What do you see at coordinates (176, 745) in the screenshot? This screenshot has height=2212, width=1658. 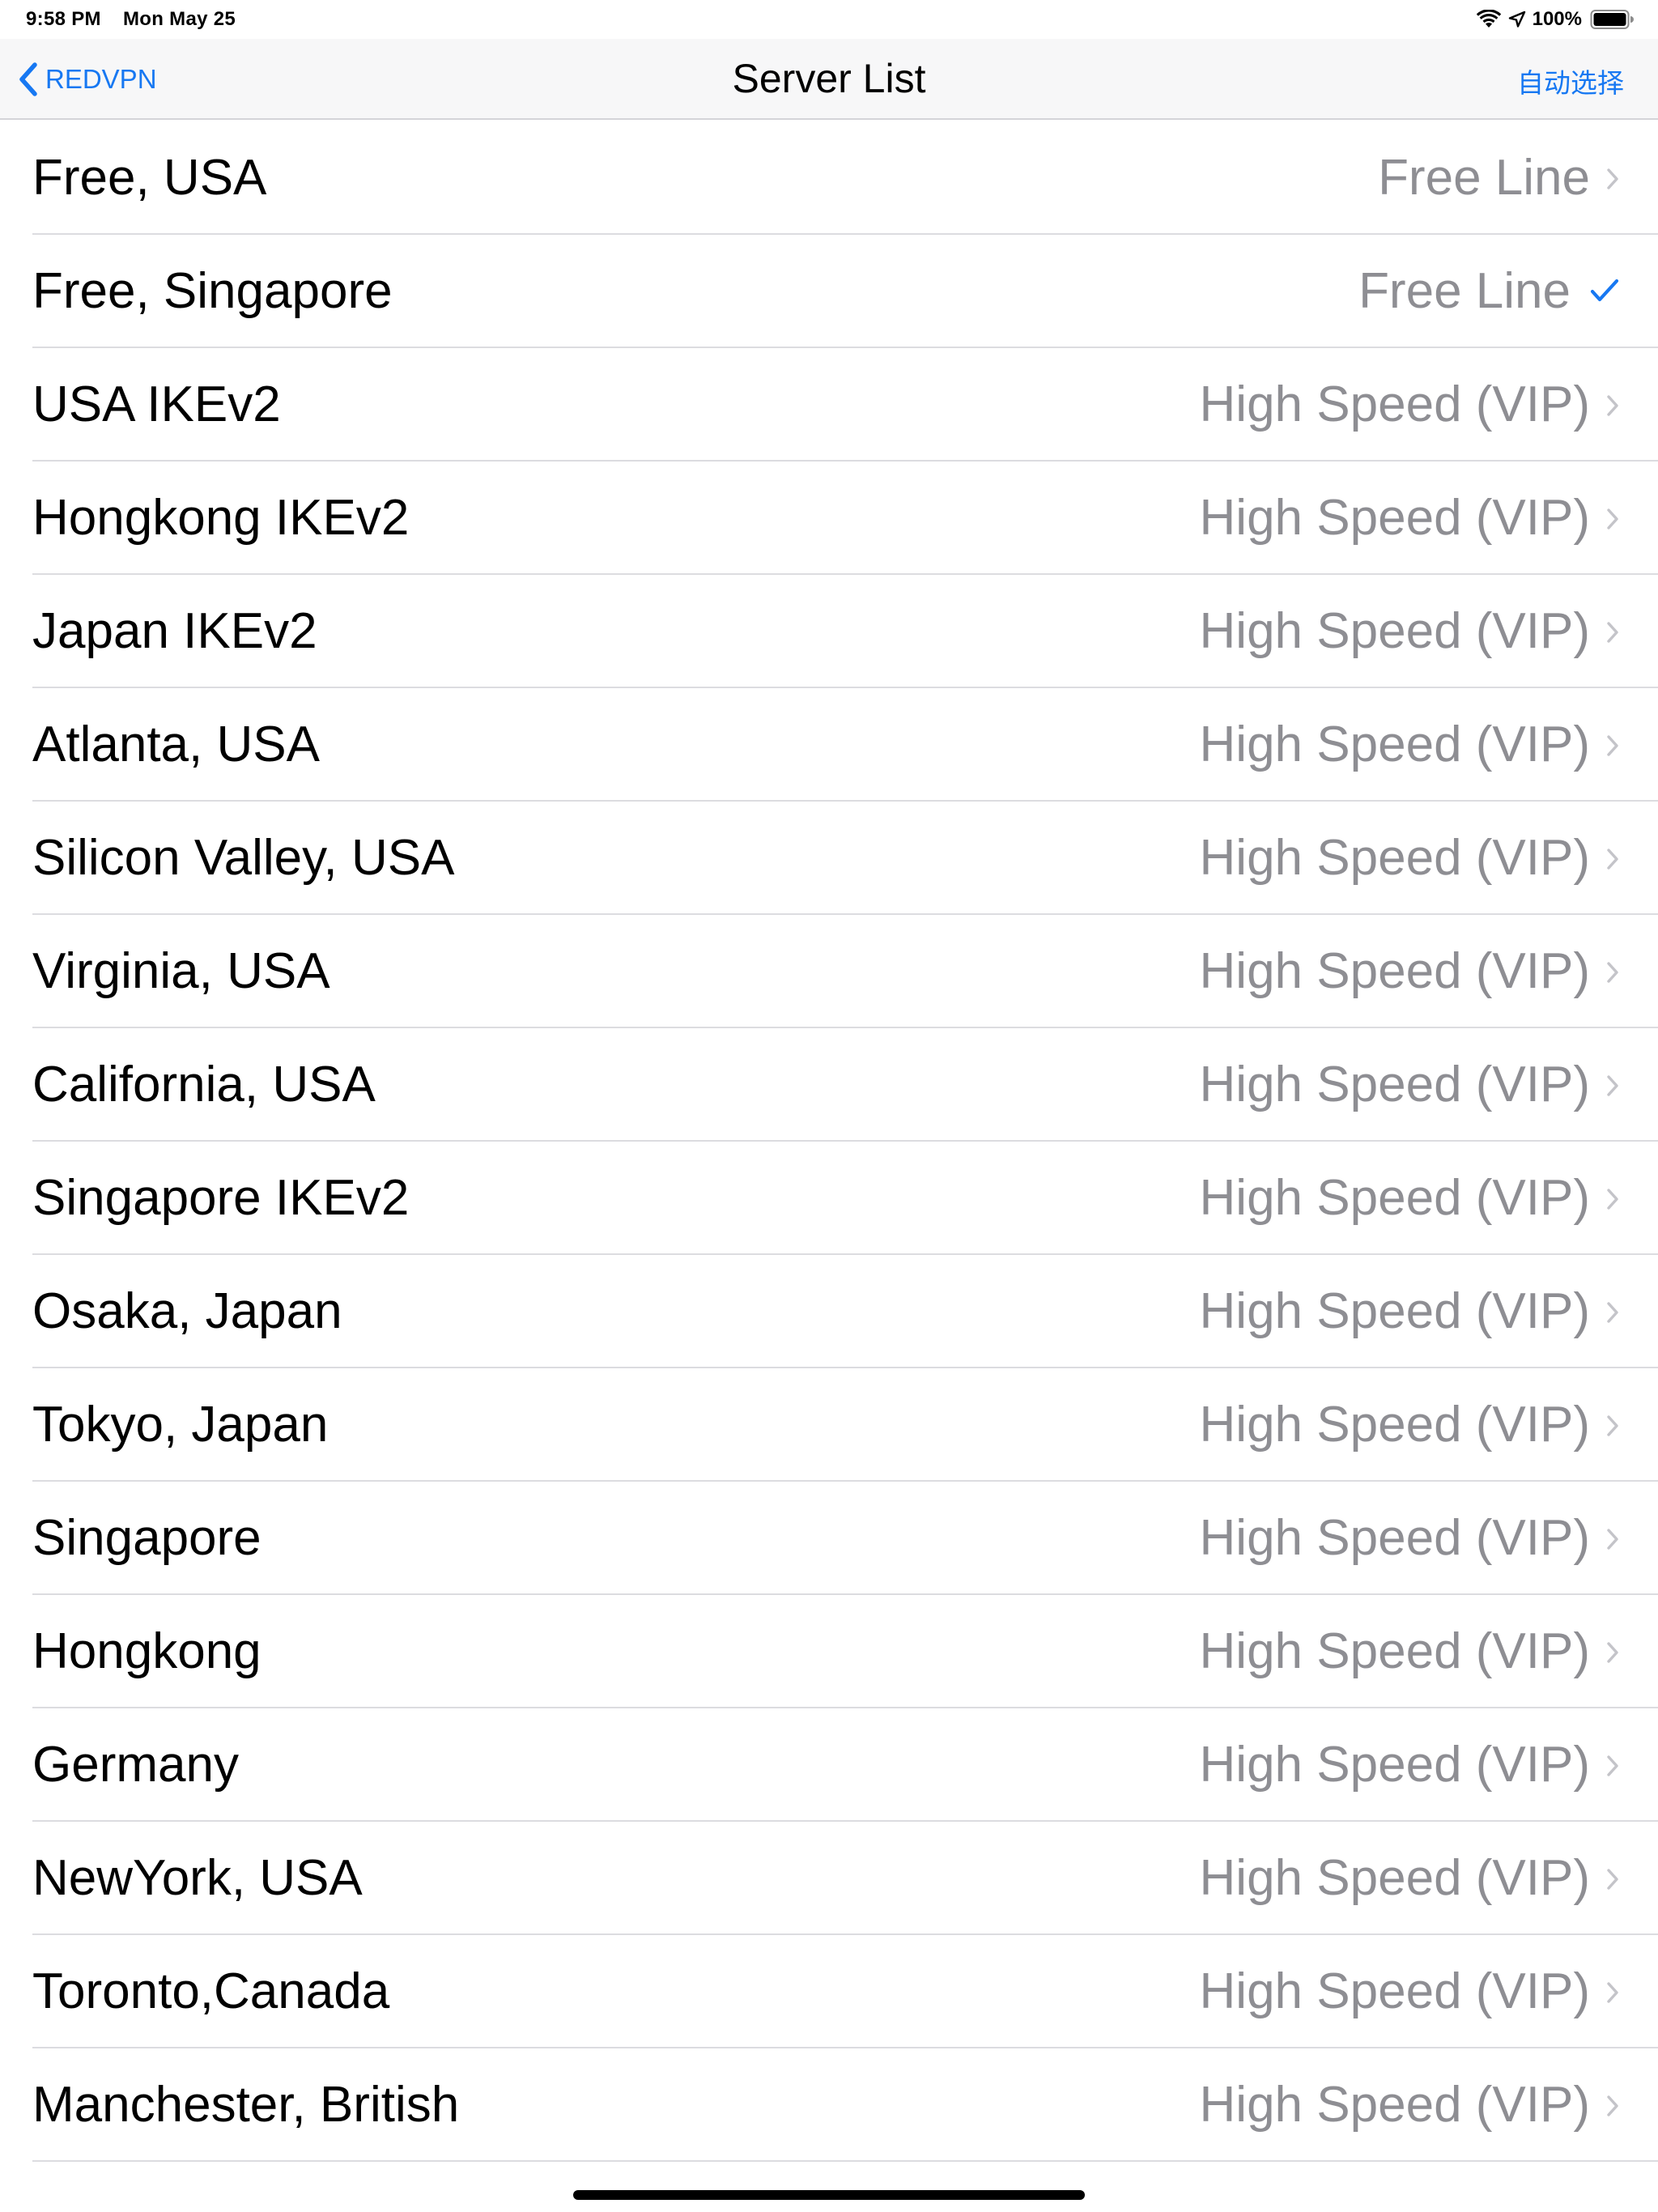 I see `server-name: Atlanta, USA` at bounding box center [176, 745].